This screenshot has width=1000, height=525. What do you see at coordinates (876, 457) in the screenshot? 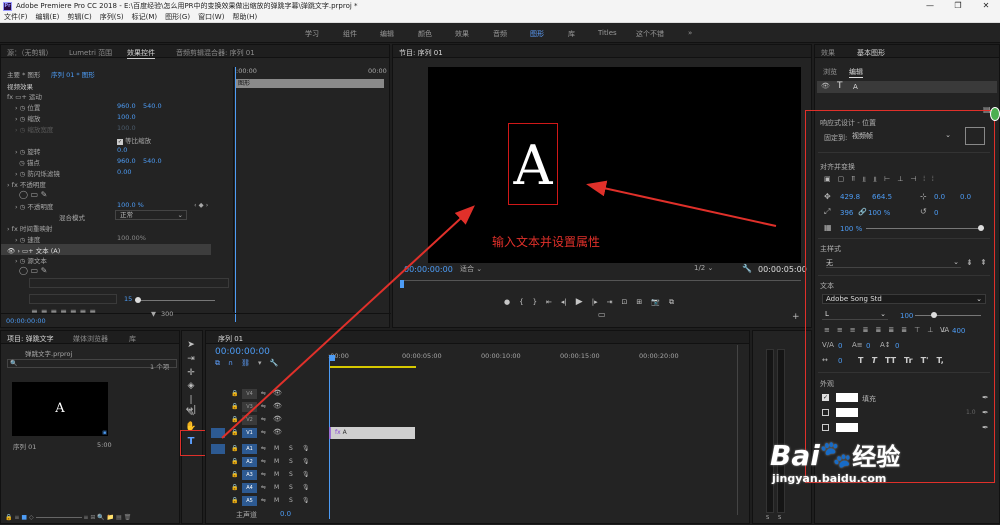
I see `watermark-cn: 经验` at bounding box center [876, 457].